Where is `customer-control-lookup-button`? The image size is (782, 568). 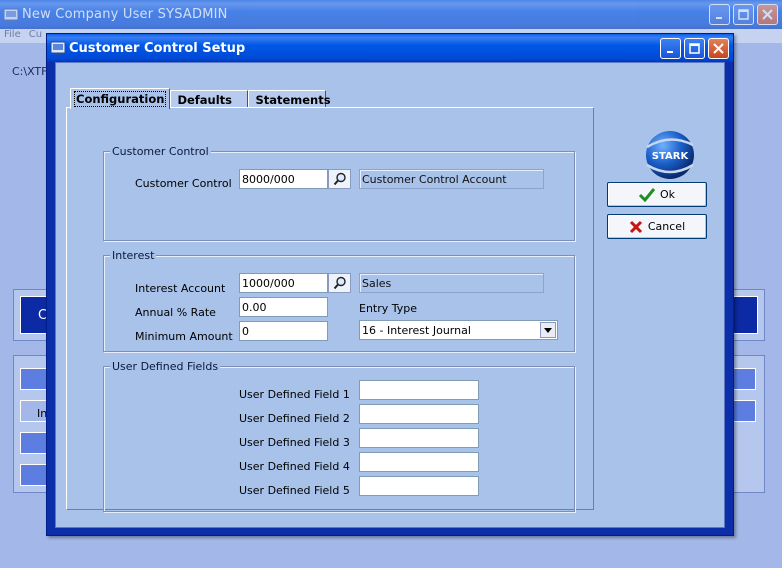 customer-control-lookup-button is located at coordinates (339, 179).